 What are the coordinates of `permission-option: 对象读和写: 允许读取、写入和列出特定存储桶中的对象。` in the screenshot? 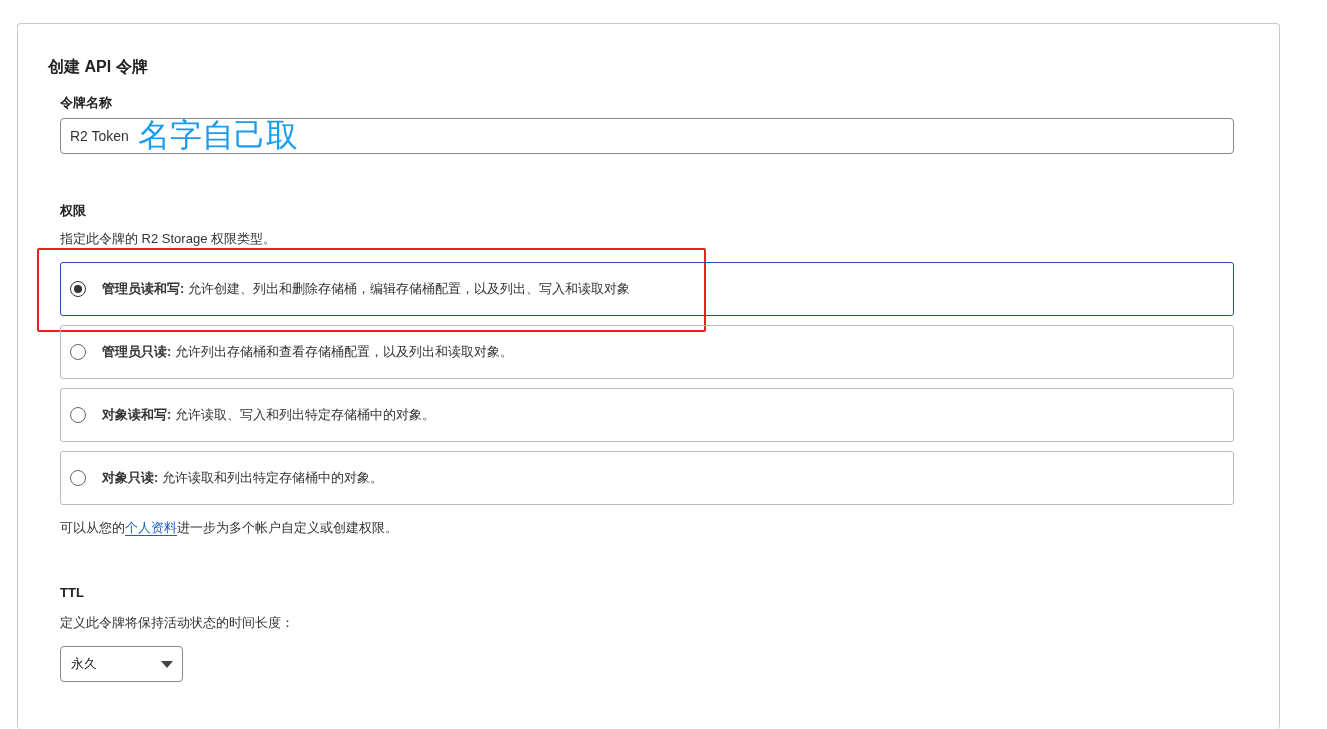 It's located at (647, 415).